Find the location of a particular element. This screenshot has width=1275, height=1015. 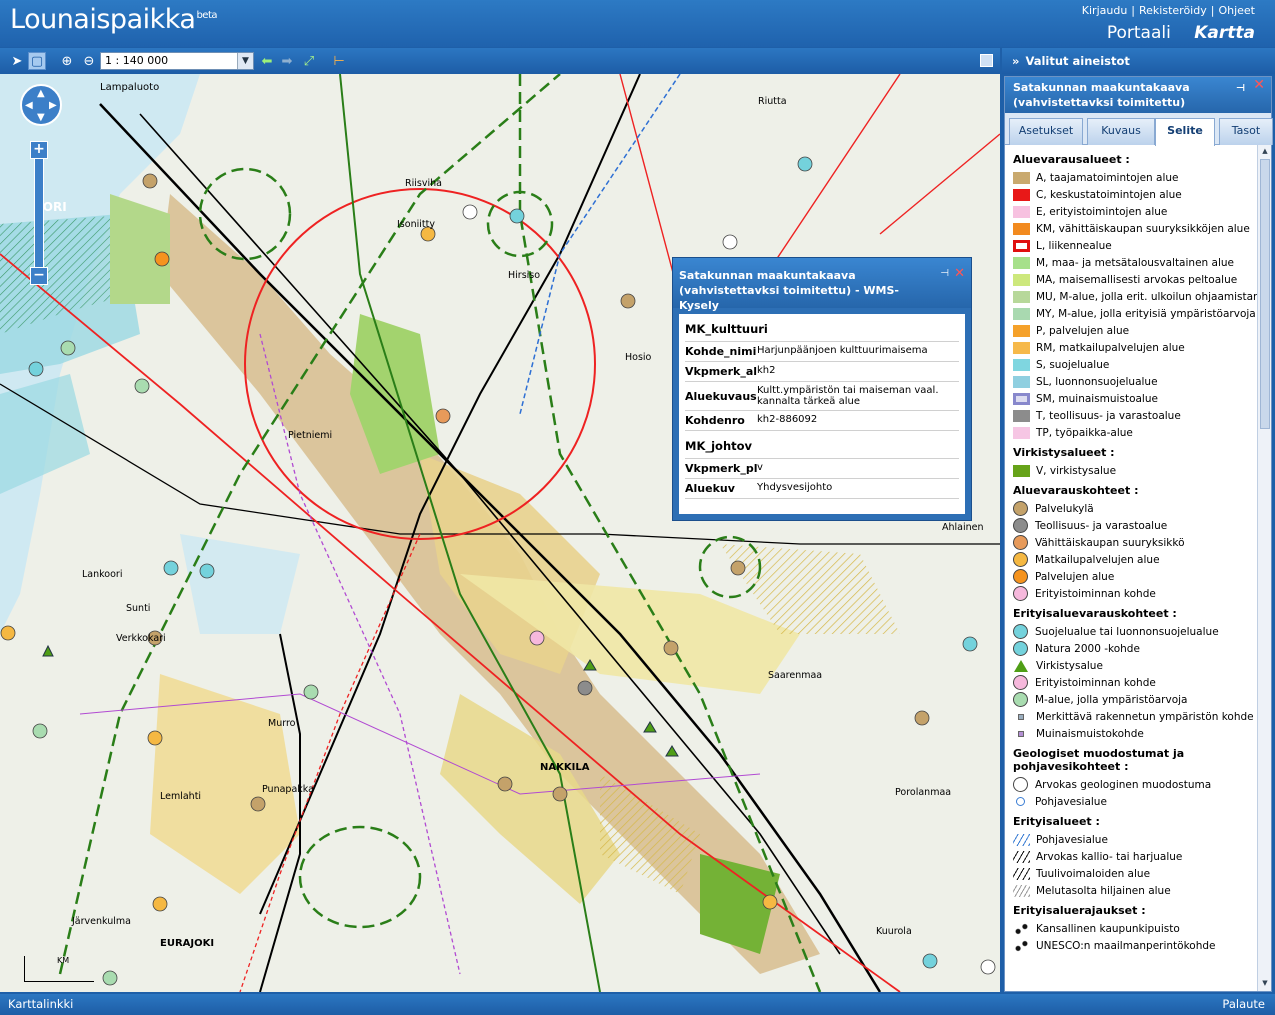

pan-control: ▲ ▼ ◀ ▶ is located at coordinates (41, 105).